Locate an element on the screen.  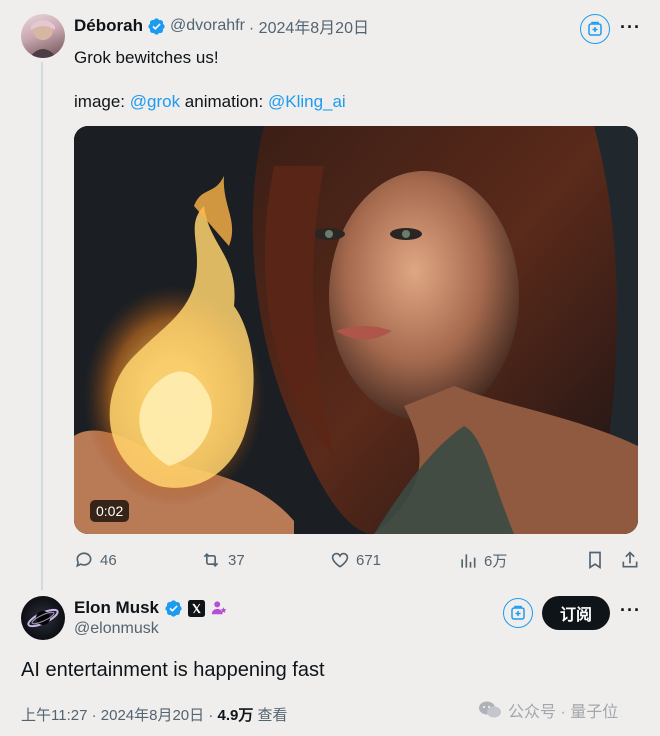
reply-header: Elon Musk is located at coordinates (151, 608).